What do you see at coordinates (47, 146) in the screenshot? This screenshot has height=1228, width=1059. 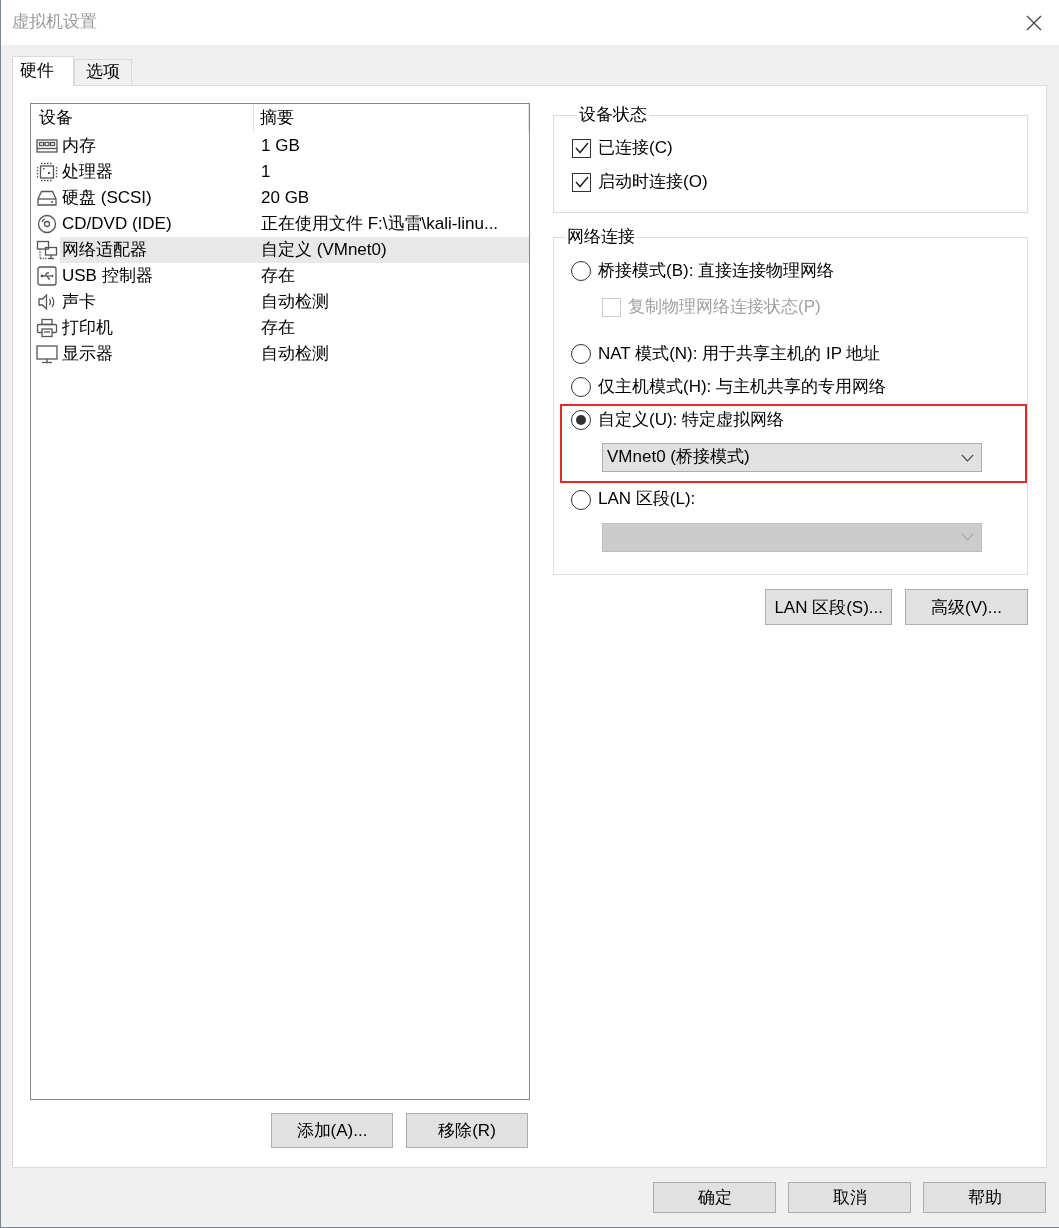 I see `memory-module-icon` at bounding box center [47, 146].